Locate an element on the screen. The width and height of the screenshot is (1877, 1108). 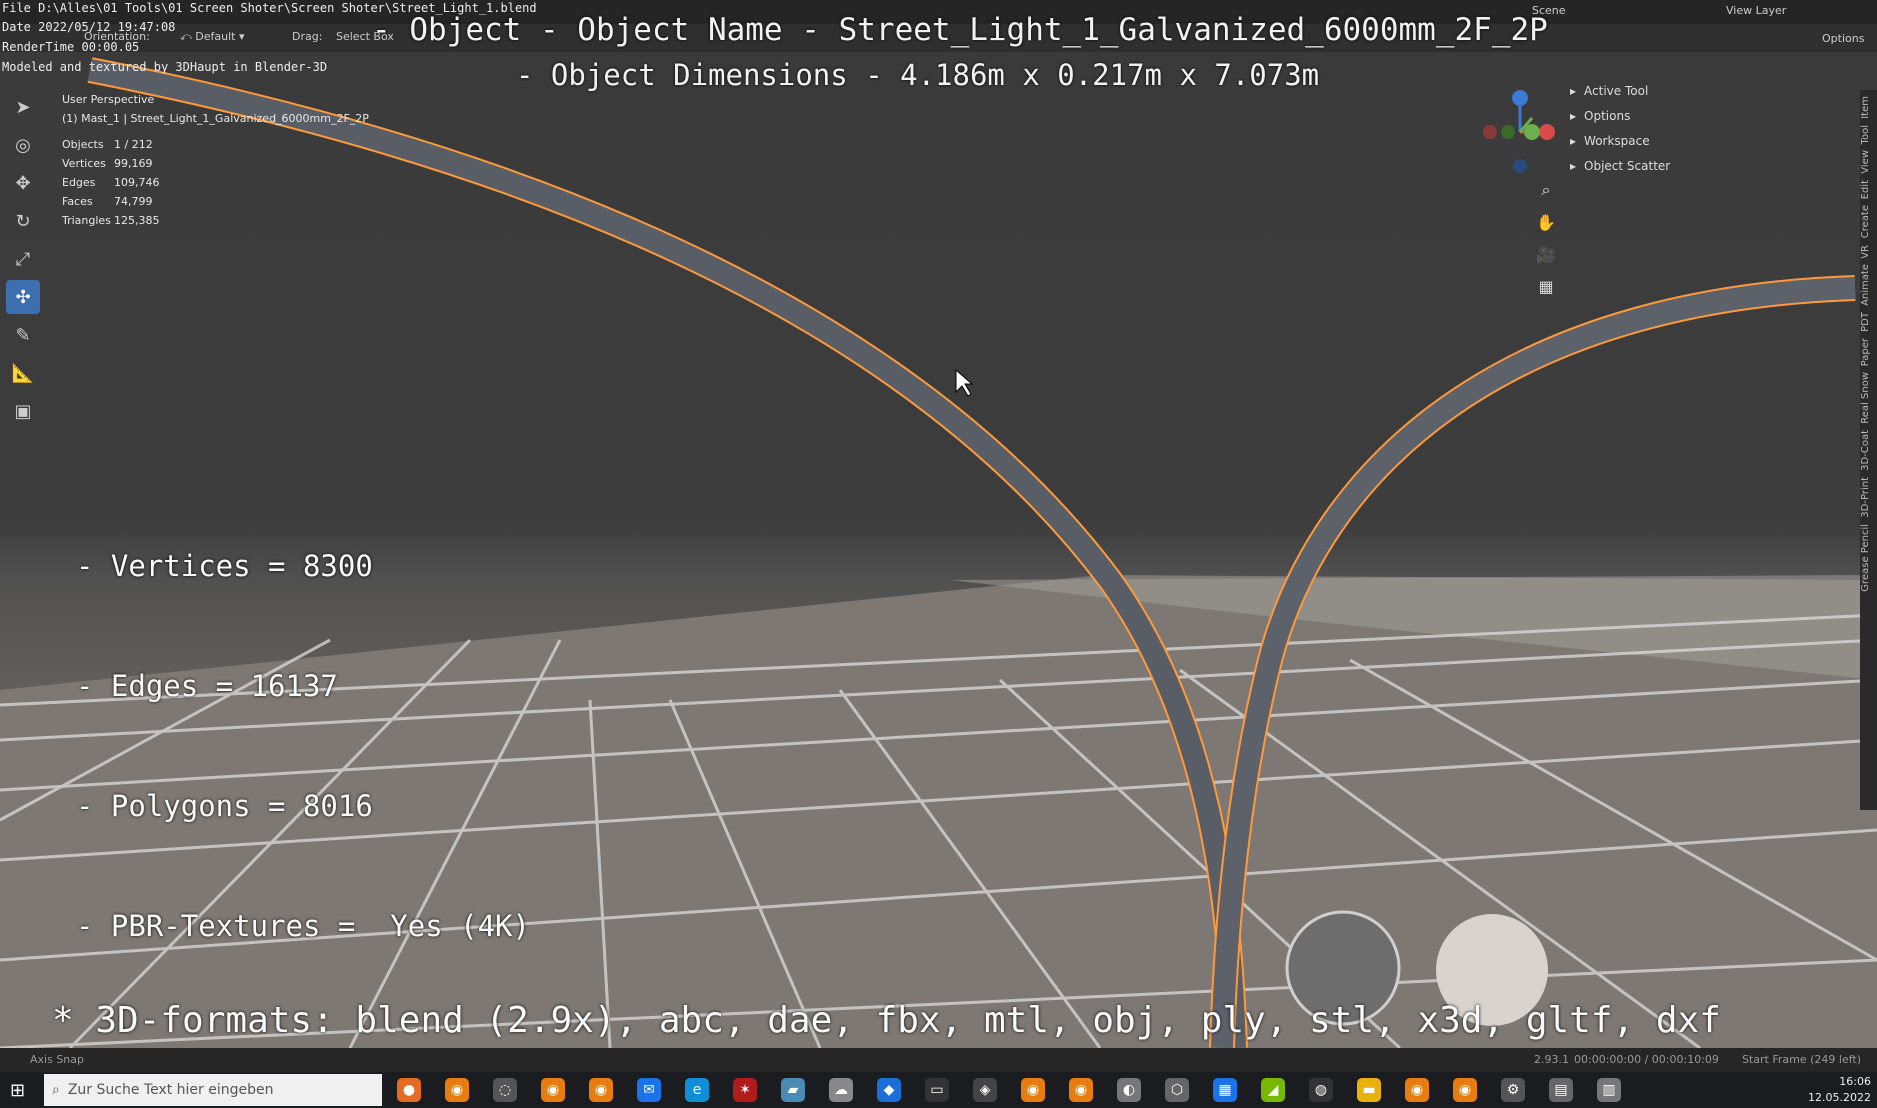
tab-paper: Paper is located at coordinates (1865, 352).